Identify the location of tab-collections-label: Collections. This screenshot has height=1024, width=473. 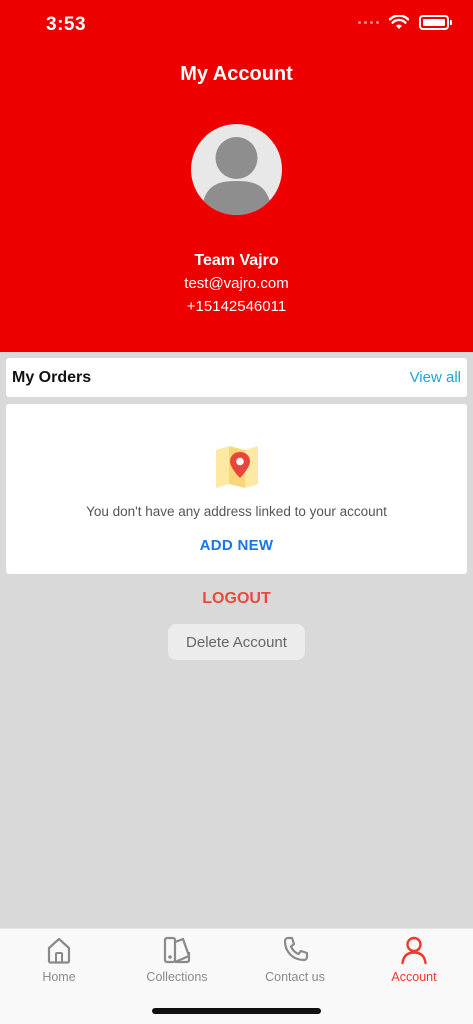
(177, 977).